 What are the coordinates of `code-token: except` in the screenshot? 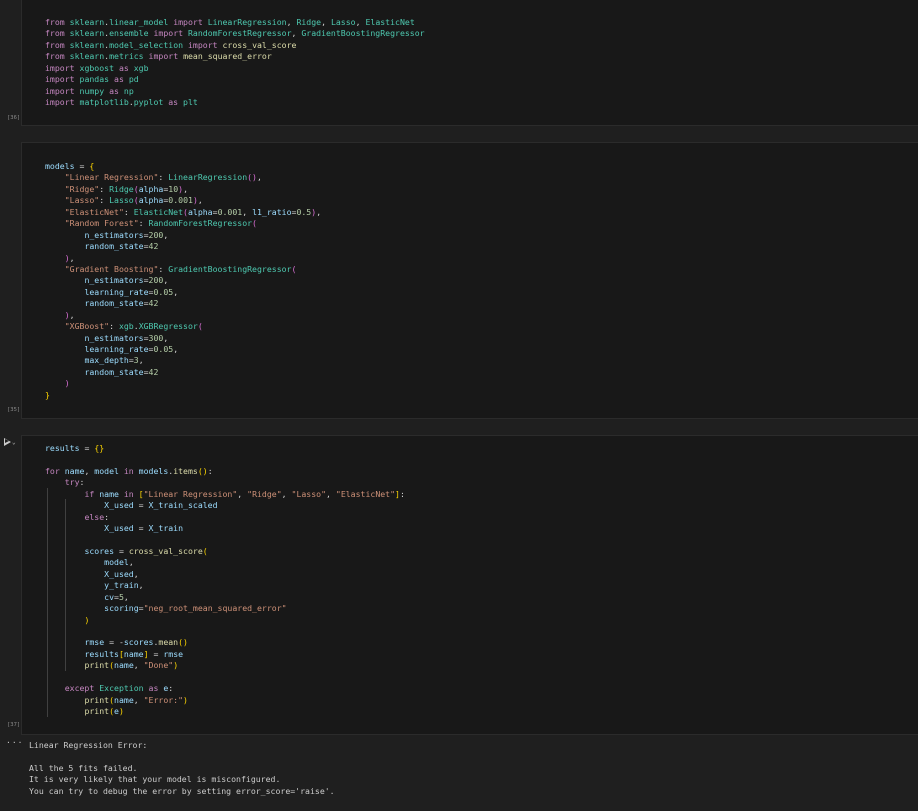 It's located at (82, 688).